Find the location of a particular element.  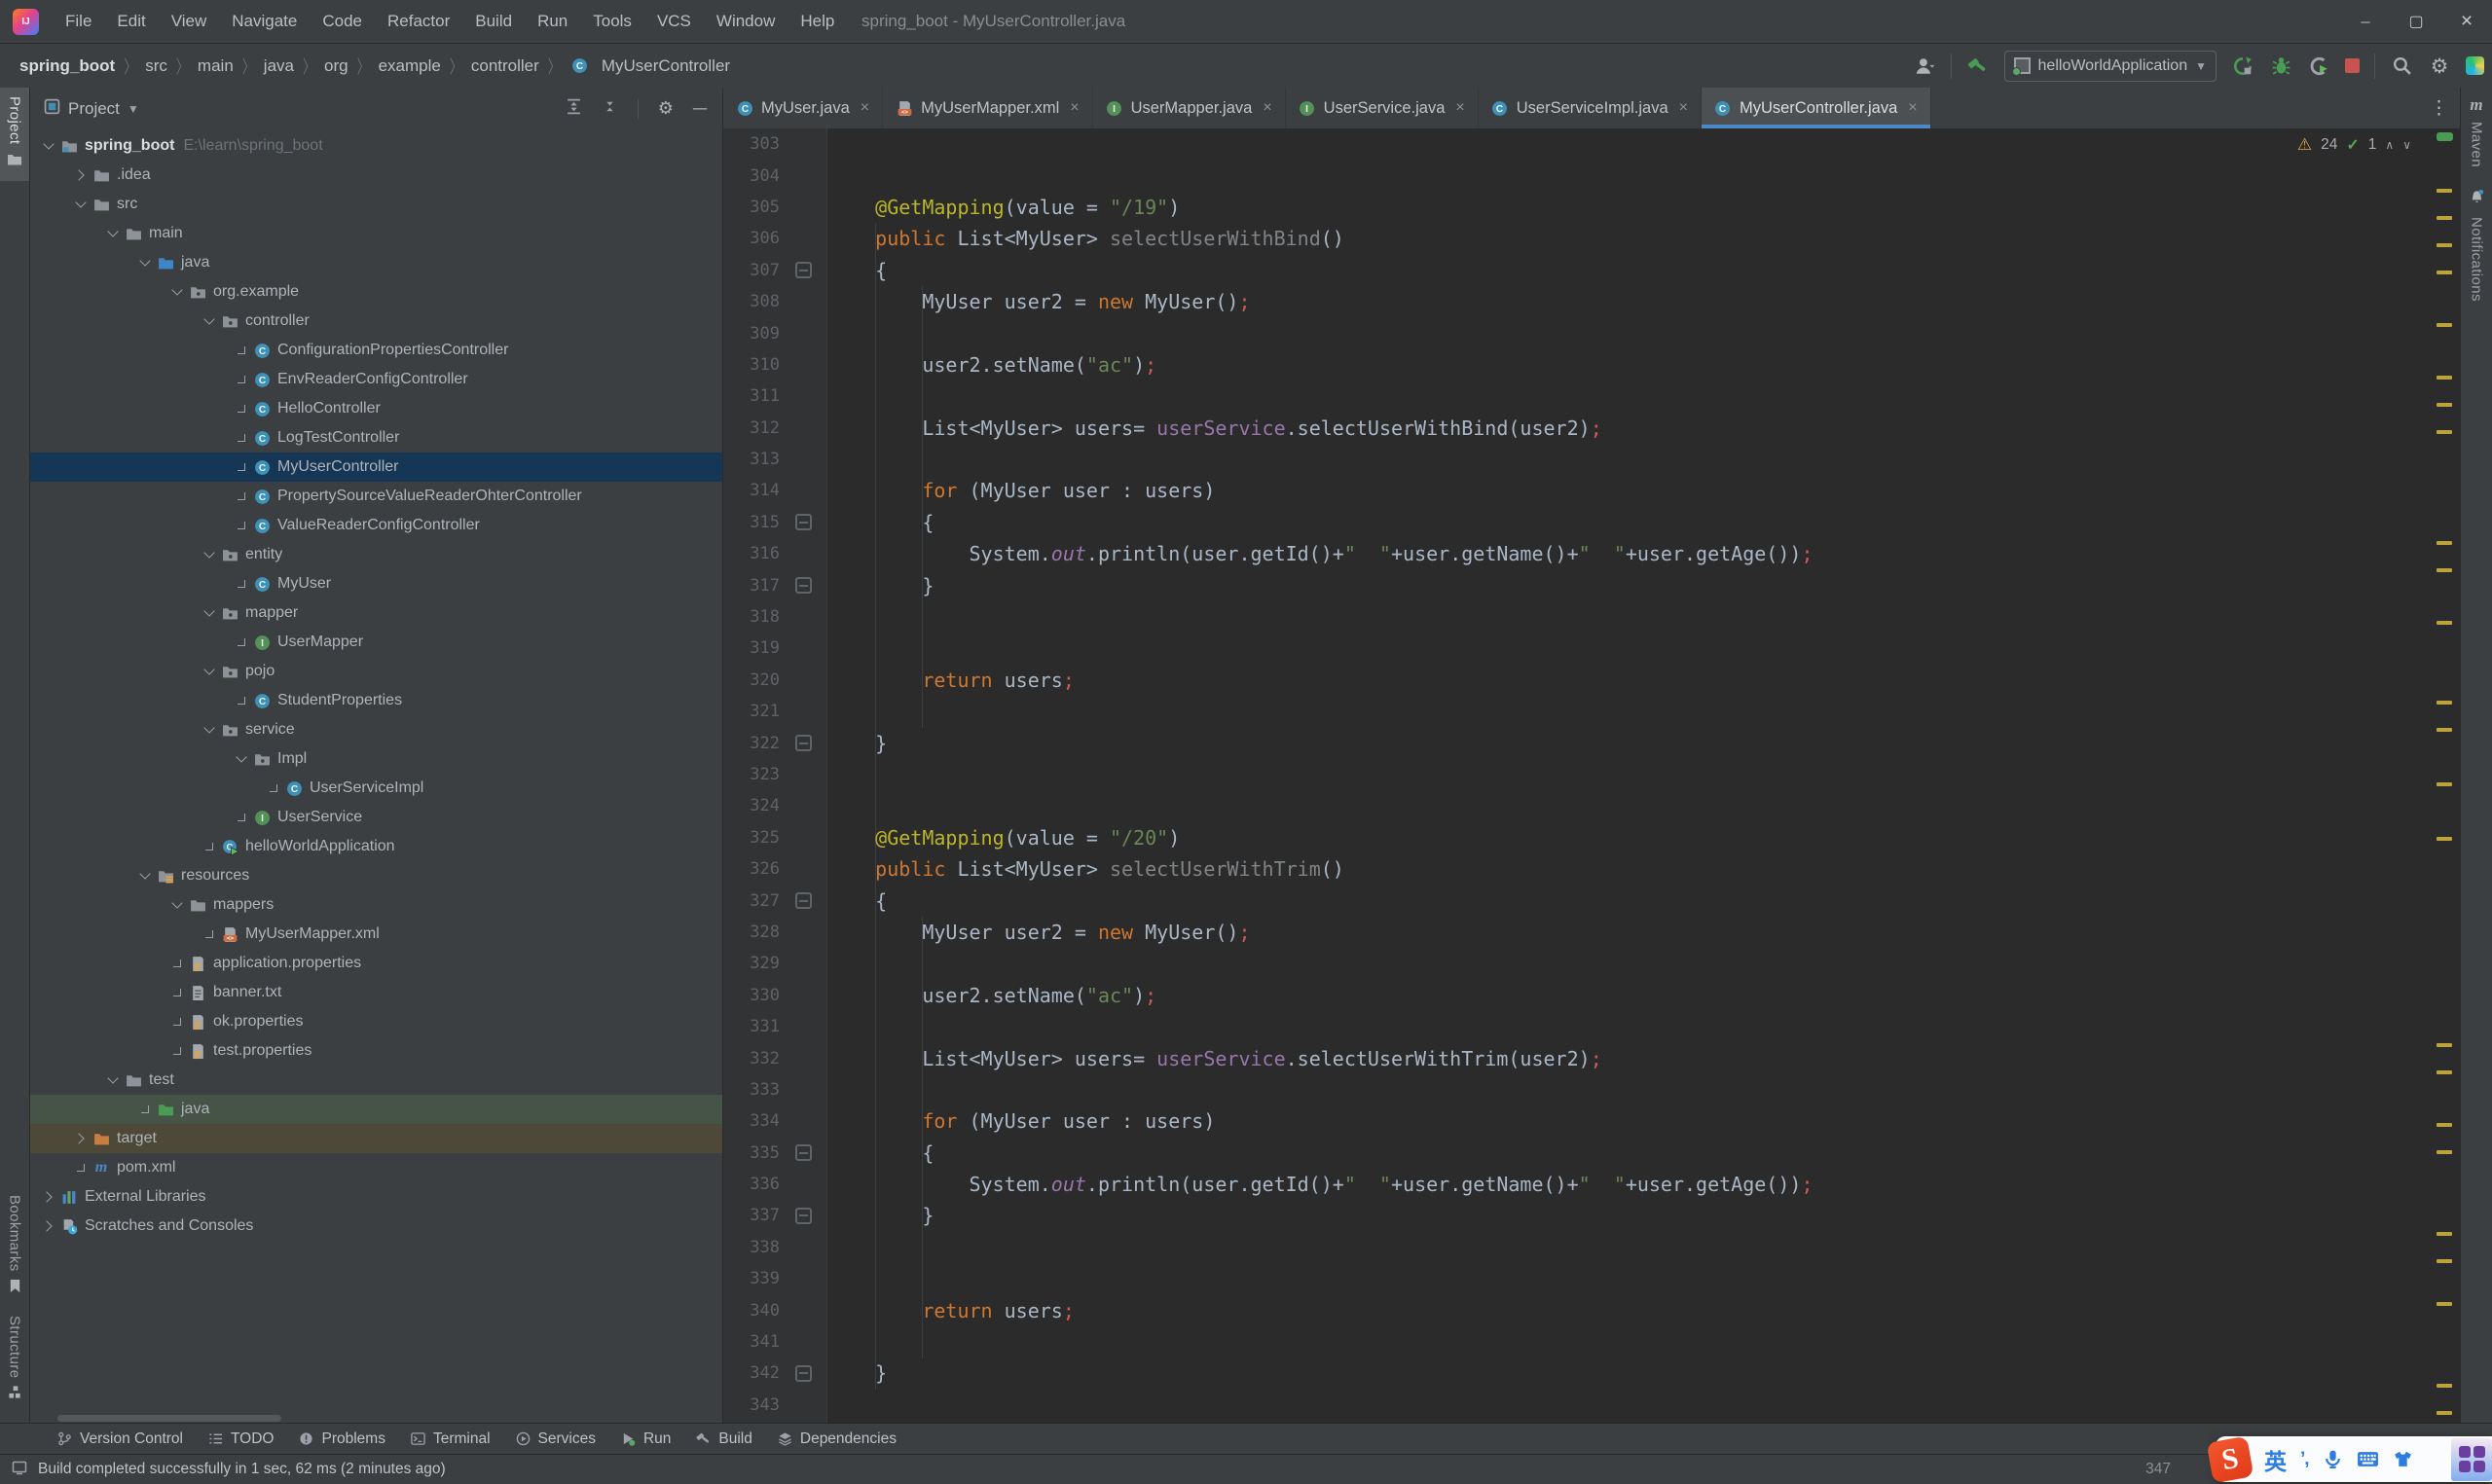

profiler-icon is located at coordinates (2318, 66).